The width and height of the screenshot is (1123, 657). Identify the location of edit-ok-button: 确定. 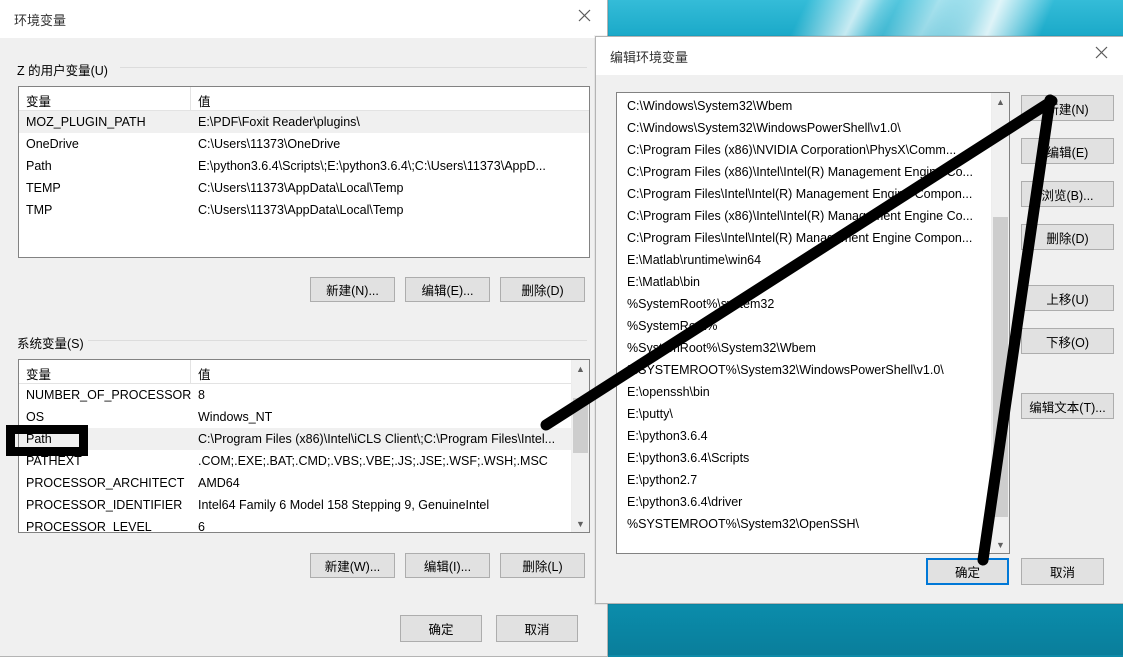
(967, 571).